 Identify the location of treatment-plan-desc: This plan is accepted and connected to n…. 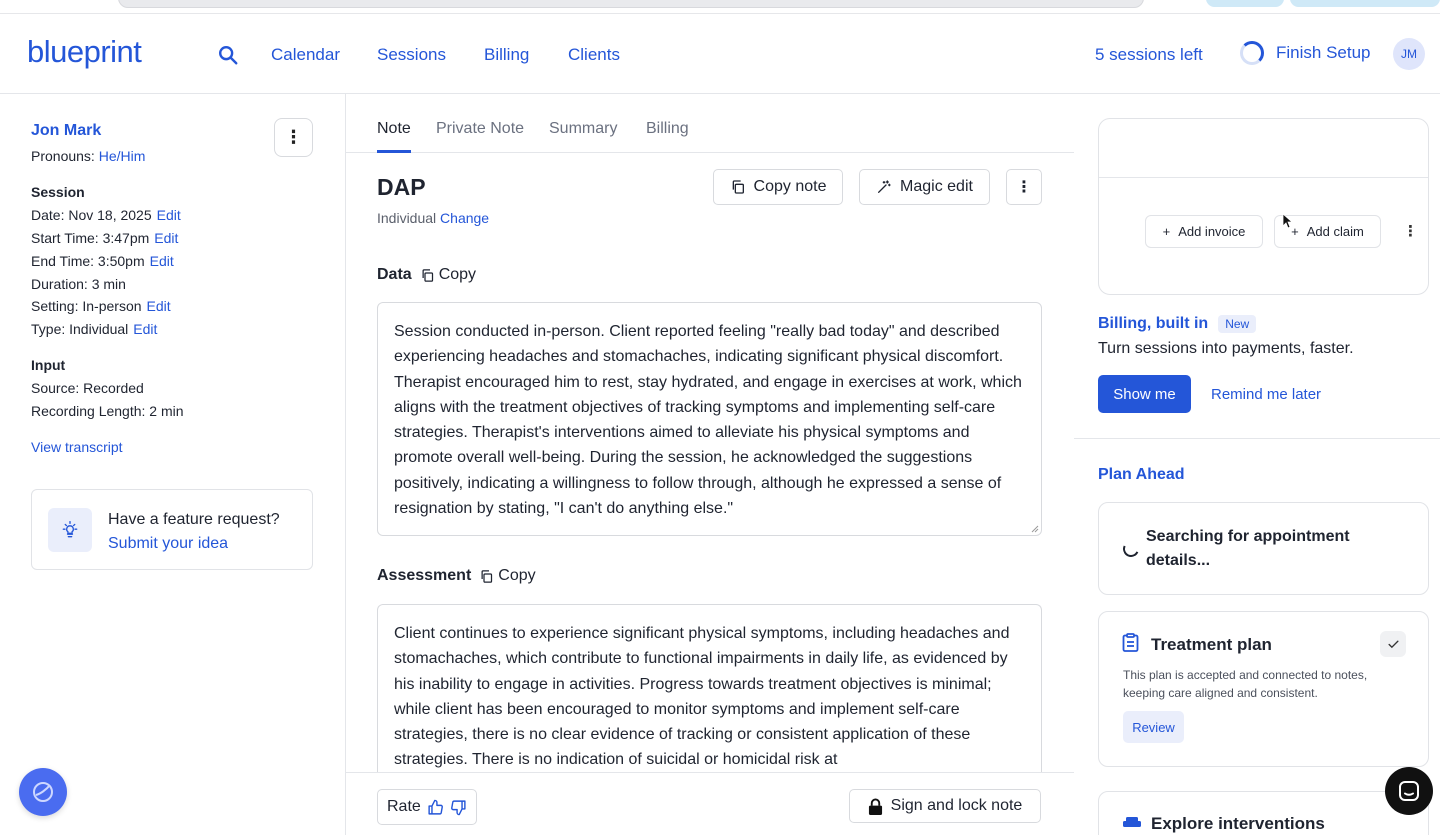
(1245, 684).